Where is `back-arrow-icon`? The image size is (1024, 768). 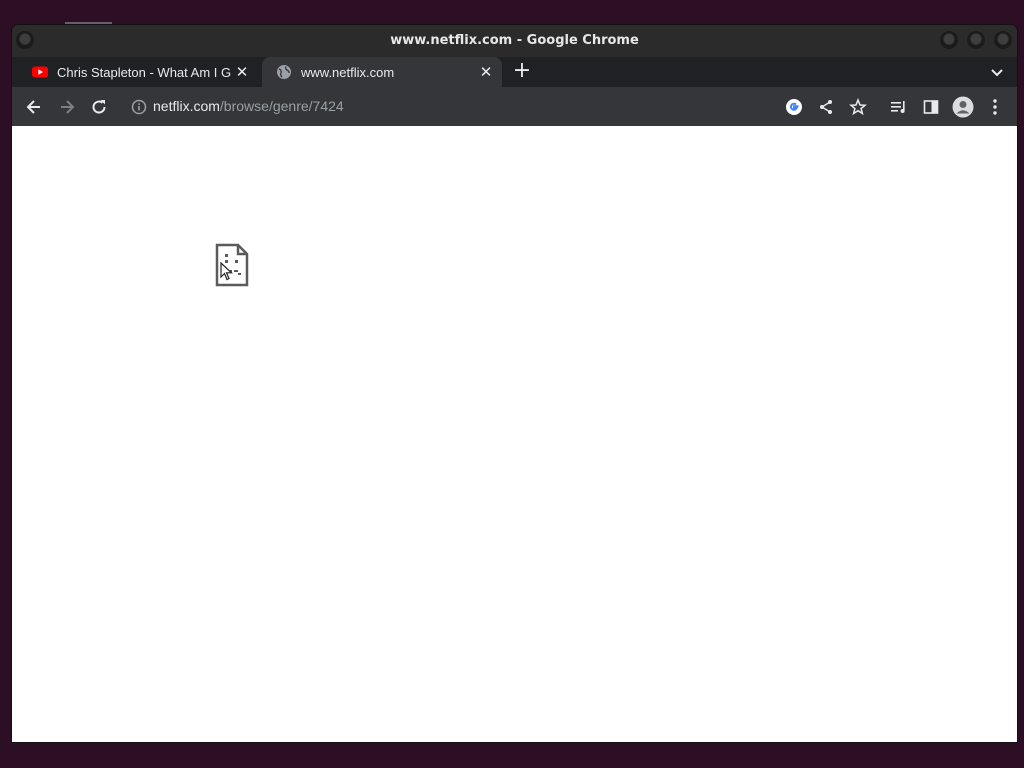 back-arrow-icon is located at coordinates (34, 107).